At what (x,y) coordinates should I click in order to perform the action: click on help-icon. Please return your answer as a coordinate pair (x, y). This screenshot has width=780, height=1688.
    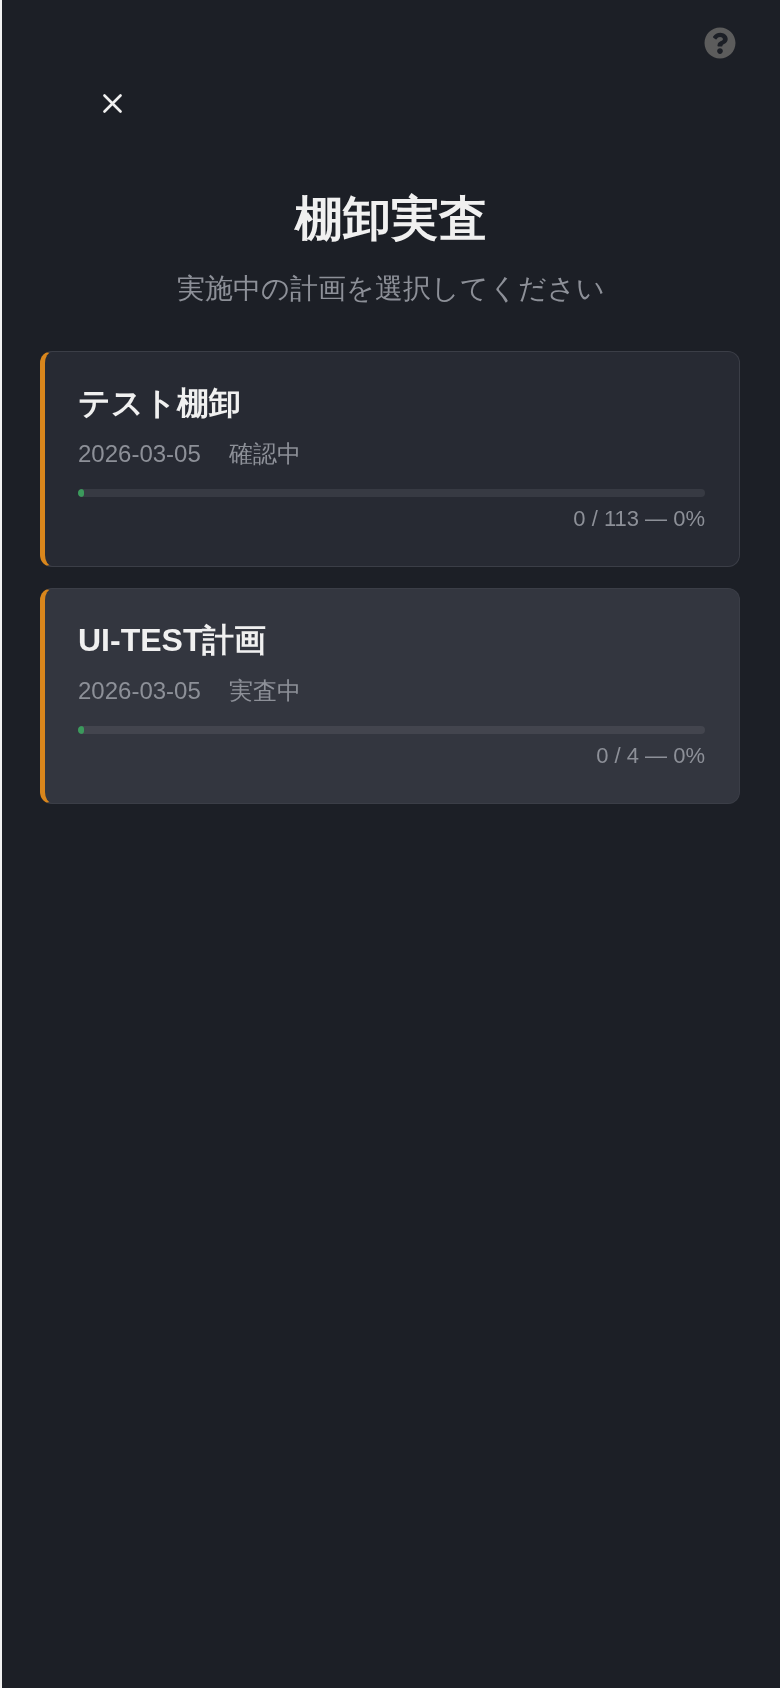
    Looking at the image, I should click on (720, 43).